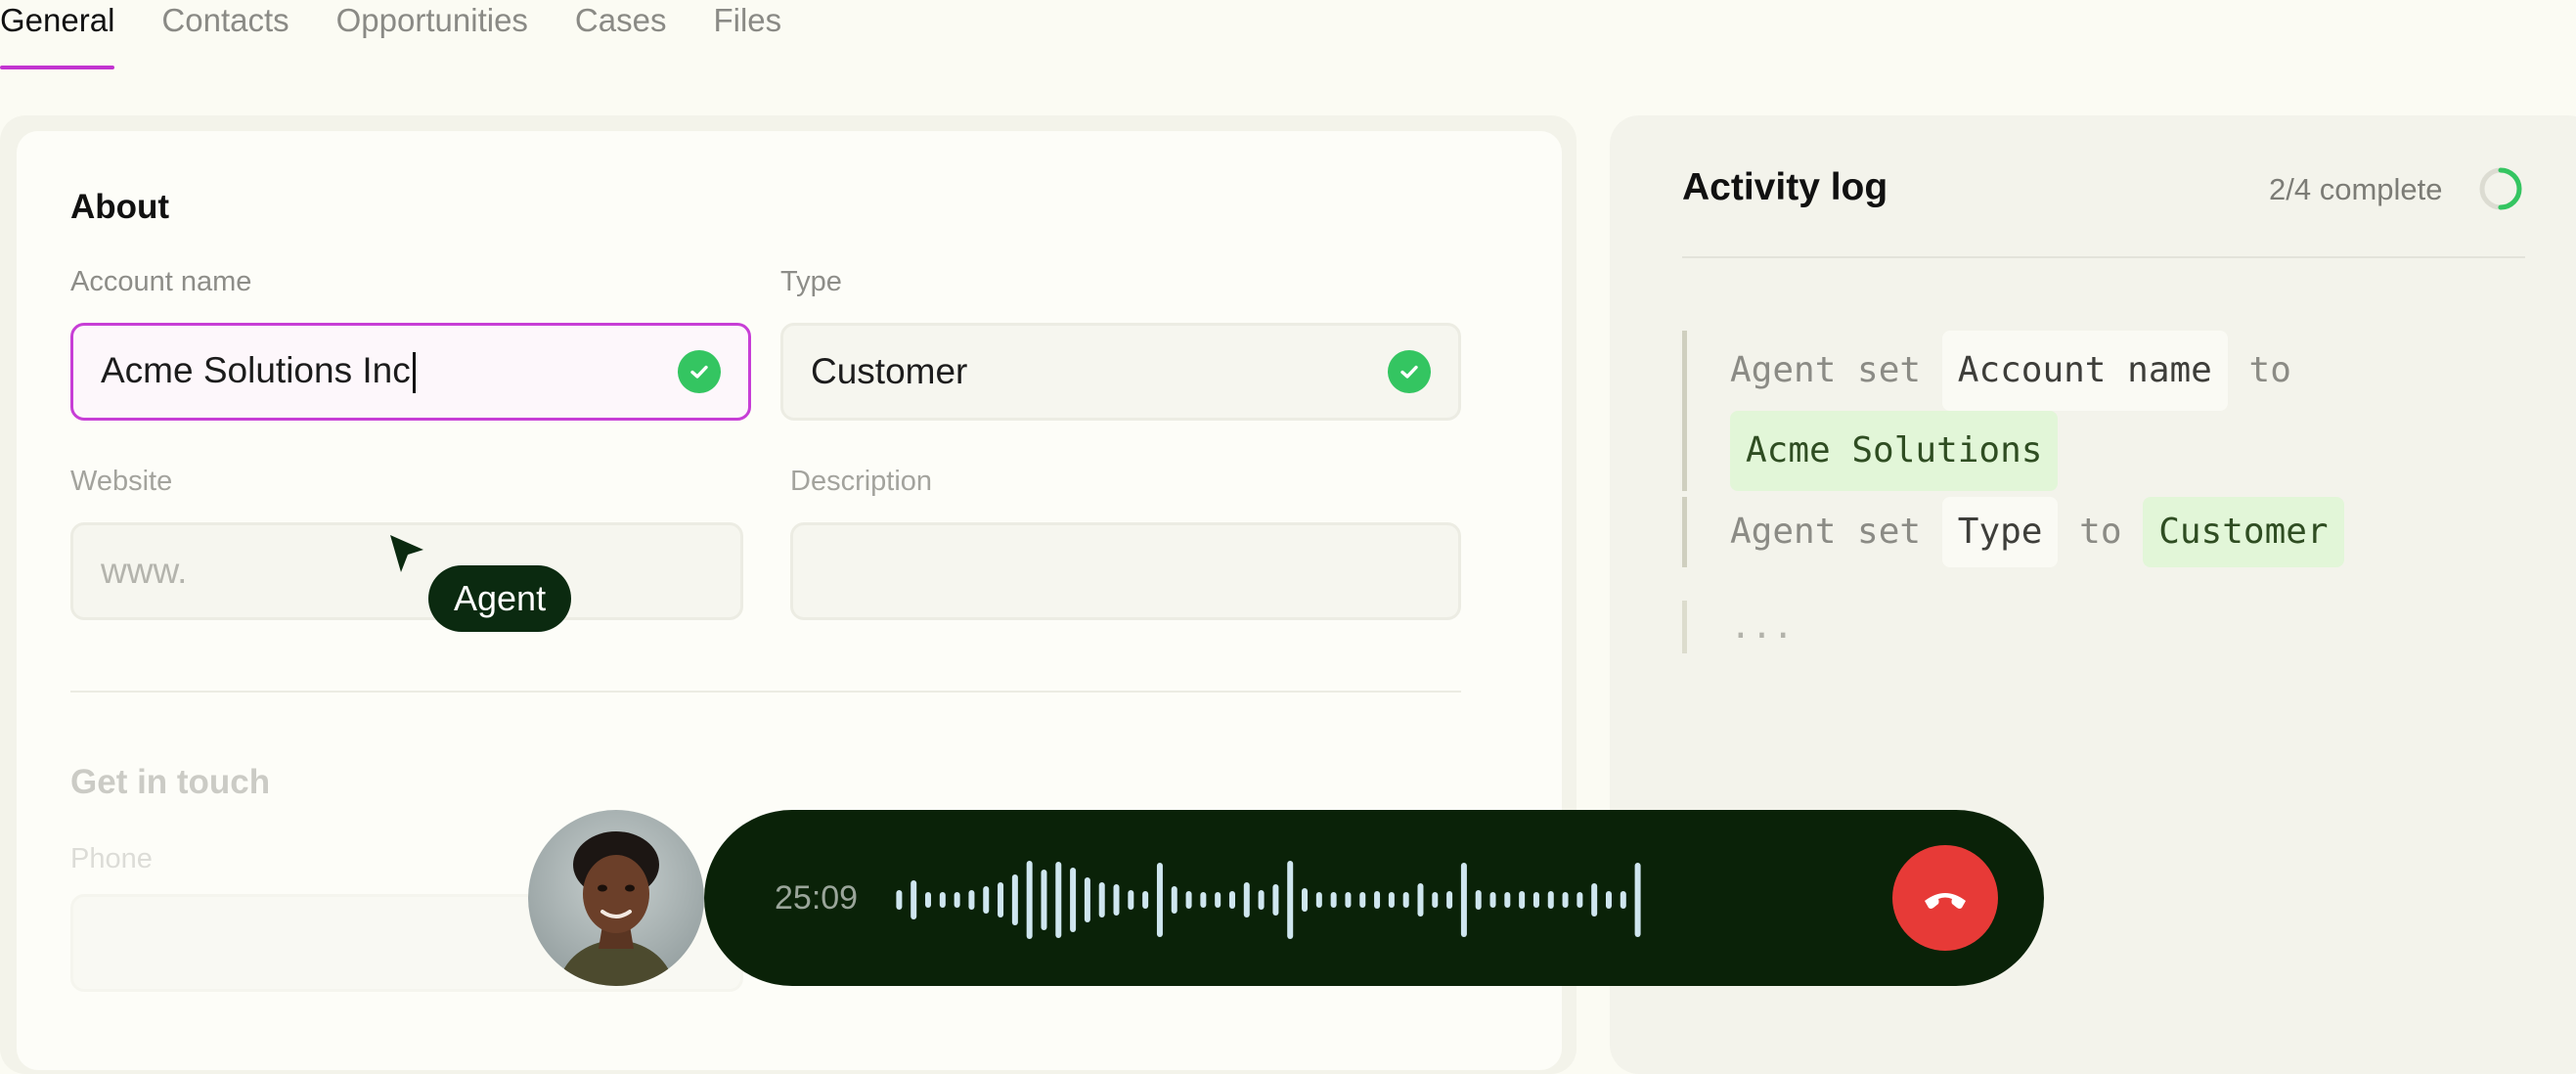 This screenshot has height=1074, width=2576. I want to click on agent-cursor-label: Agent, so click(500, 598).